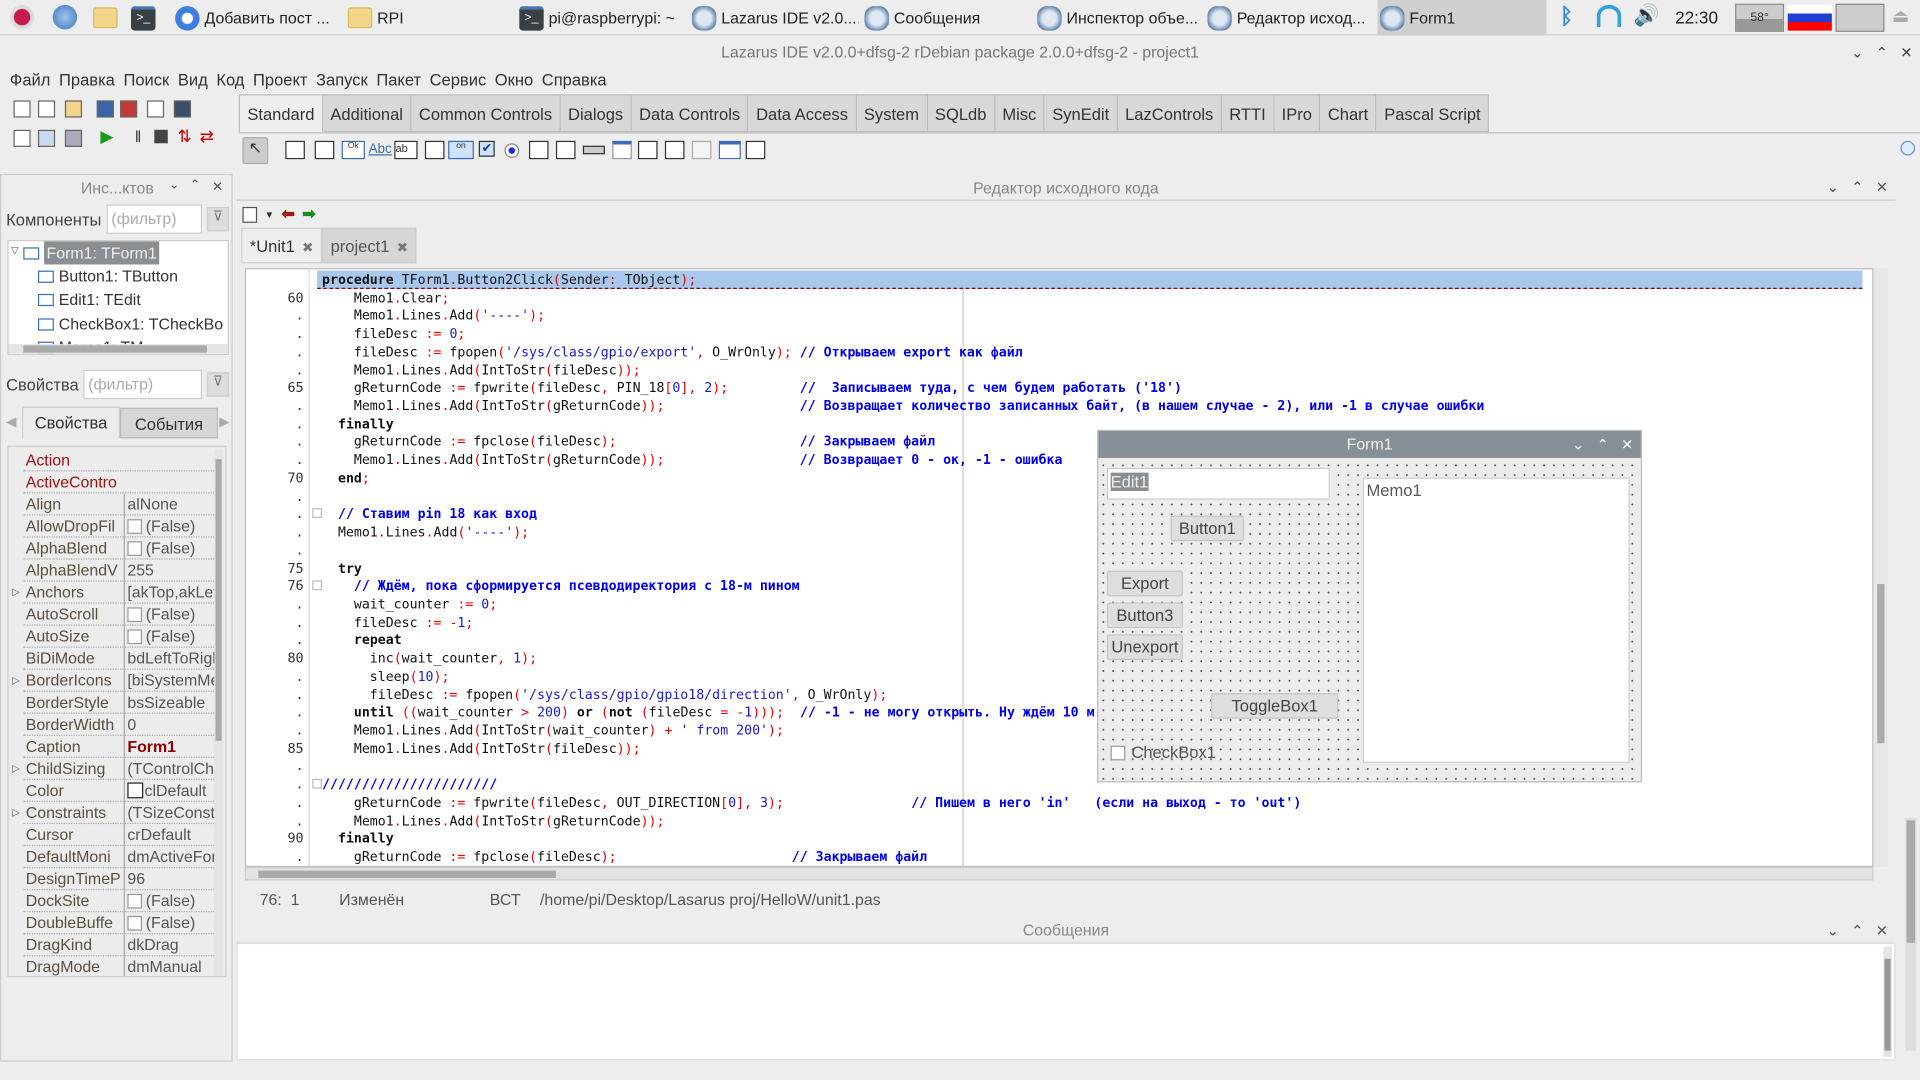 The image size is (1920, 1080). I want to click on stop-icon, so click(161, 136).